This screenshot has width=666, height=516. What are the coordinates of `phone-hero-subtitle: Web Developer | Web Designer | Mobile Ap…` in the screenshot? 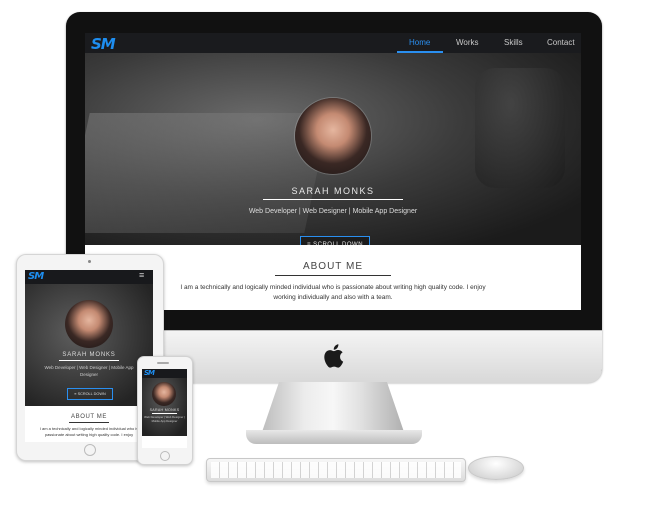 It's located at (164, 419).